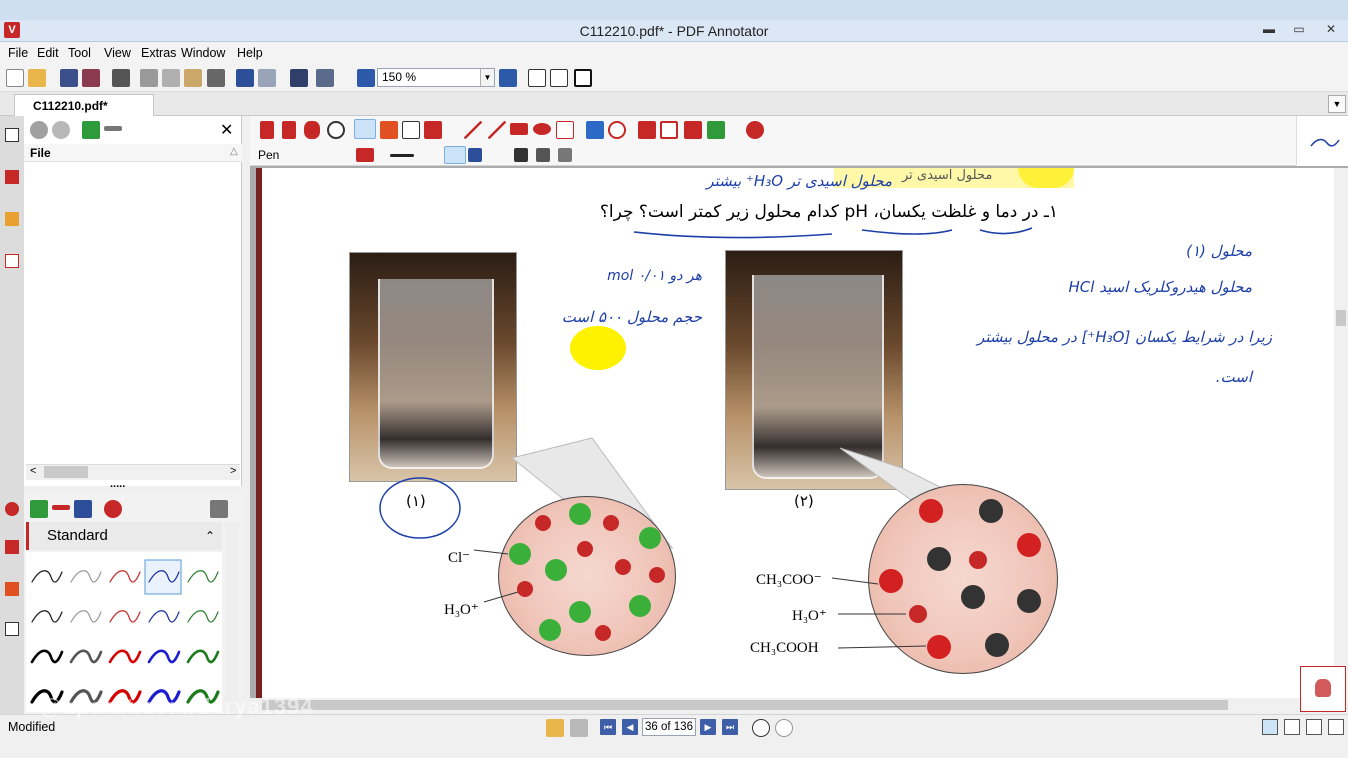 Image resolution: width=1348 pixels, height=758 pixels. I want to click on zoom-in-icon, so click(508, 78).